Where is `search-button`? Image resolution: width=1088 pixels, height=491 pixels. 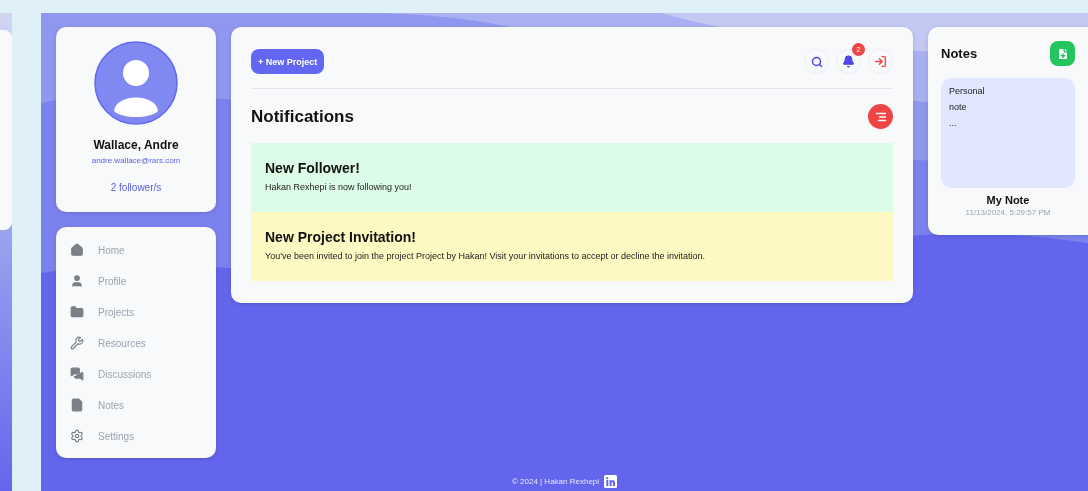
search-button is located at coordinates (816, 61).